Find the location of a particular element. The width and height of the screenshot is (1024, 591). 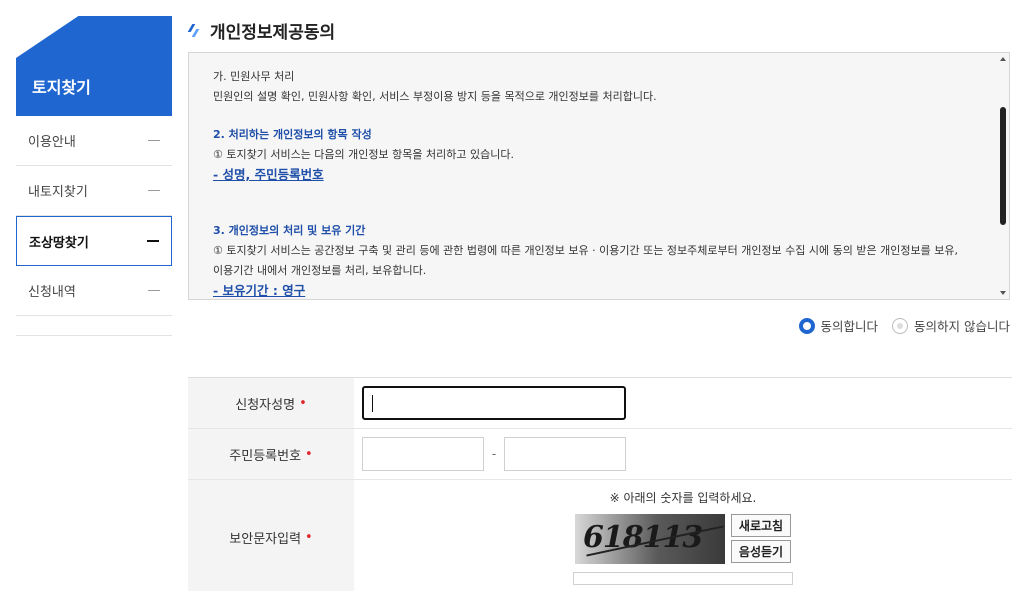

form-row-id: 주민등록번호 • - is located at coordinates (600, 454).